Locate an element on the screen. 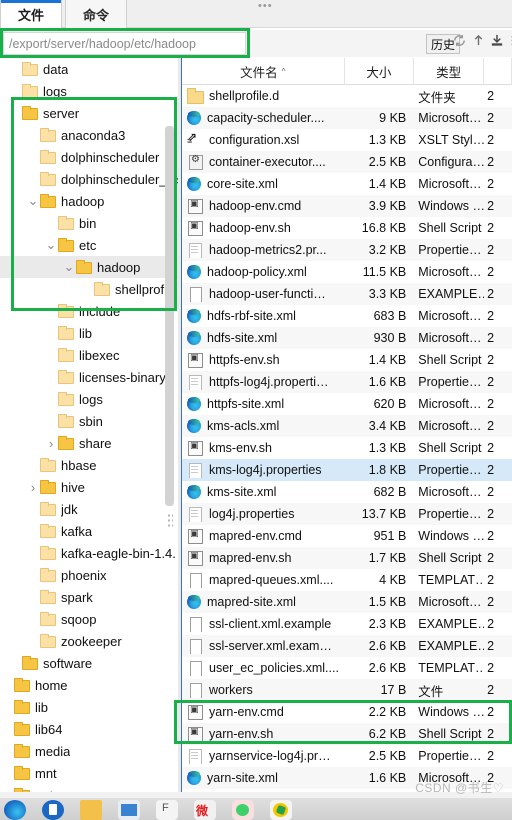 Image resolution: width=512 pixels, height=820 pixels. tree-item: etc is located at coordinates (89, 245).